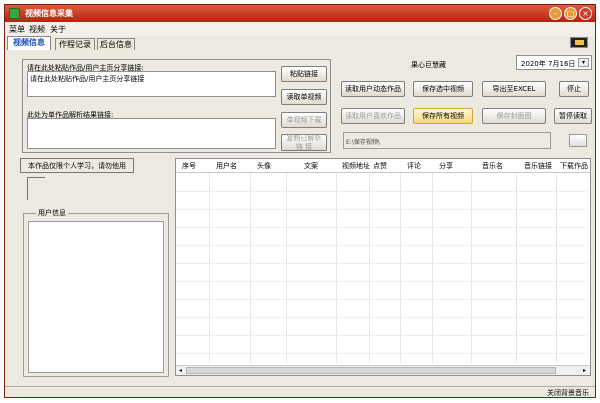  What do you see at coordinates (574, 166) in the screenshot?
I see `column-header: 下载作品` at bounding box center [574, 166].